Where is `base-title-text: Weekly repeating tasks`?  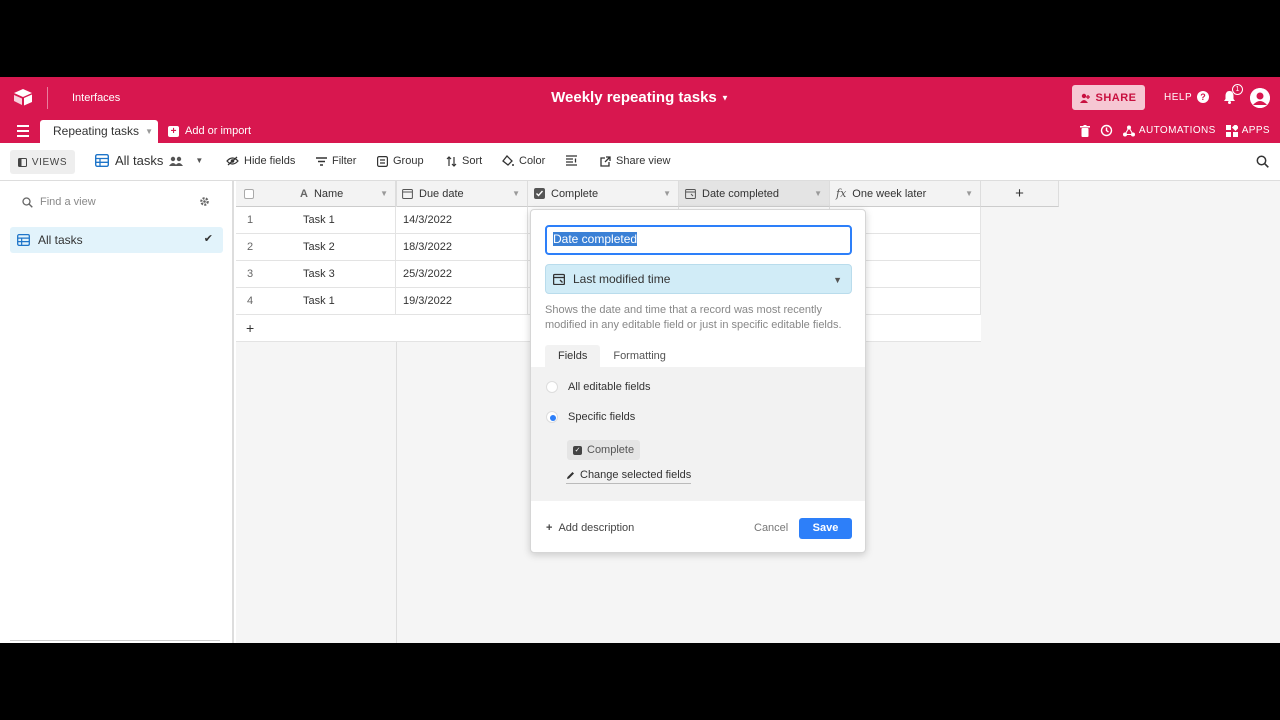
base-title-text: Weekly repeating tasks is located at coordinates (634, 97).